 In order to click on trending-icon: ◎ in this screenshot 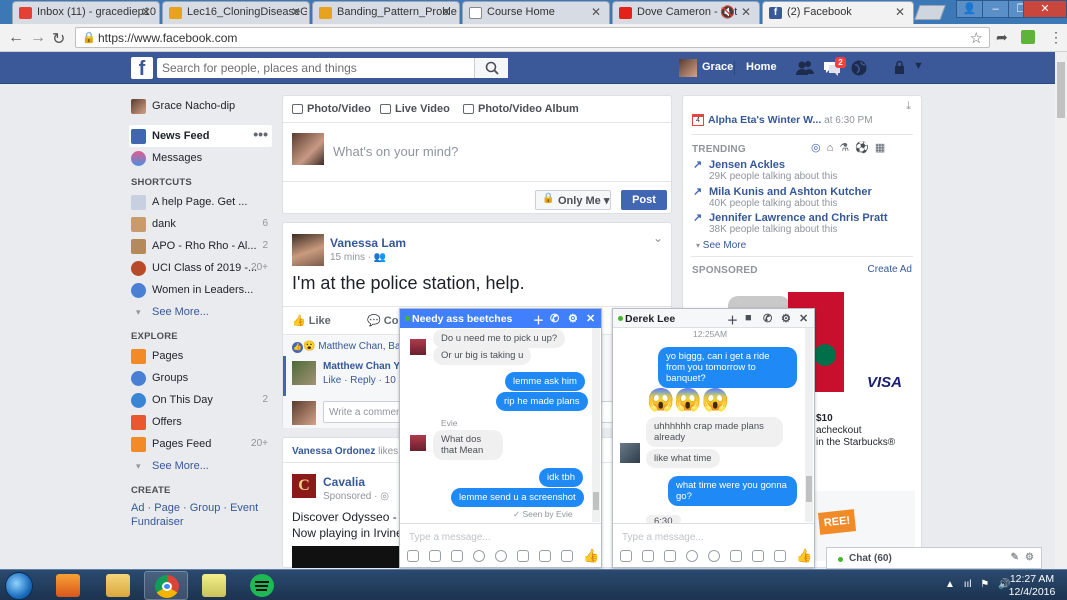, I will do `click(819, 148)`.